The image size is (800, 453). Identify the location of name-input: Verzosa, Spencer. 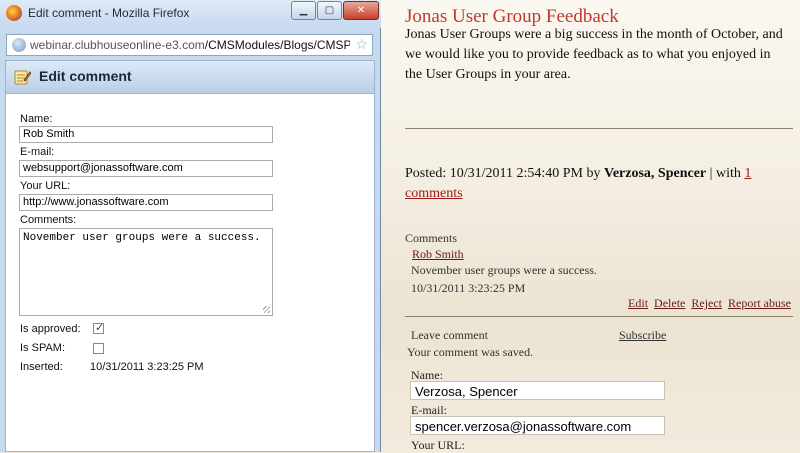
(537, 390).